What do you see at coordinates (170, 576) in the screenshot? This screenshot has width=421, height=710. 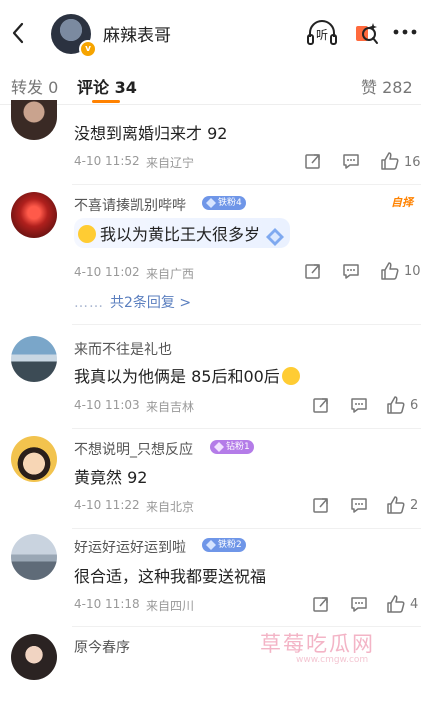 I see `comment-text: 很合适，这种我都要送祝福` at bounding box center [170, 576].